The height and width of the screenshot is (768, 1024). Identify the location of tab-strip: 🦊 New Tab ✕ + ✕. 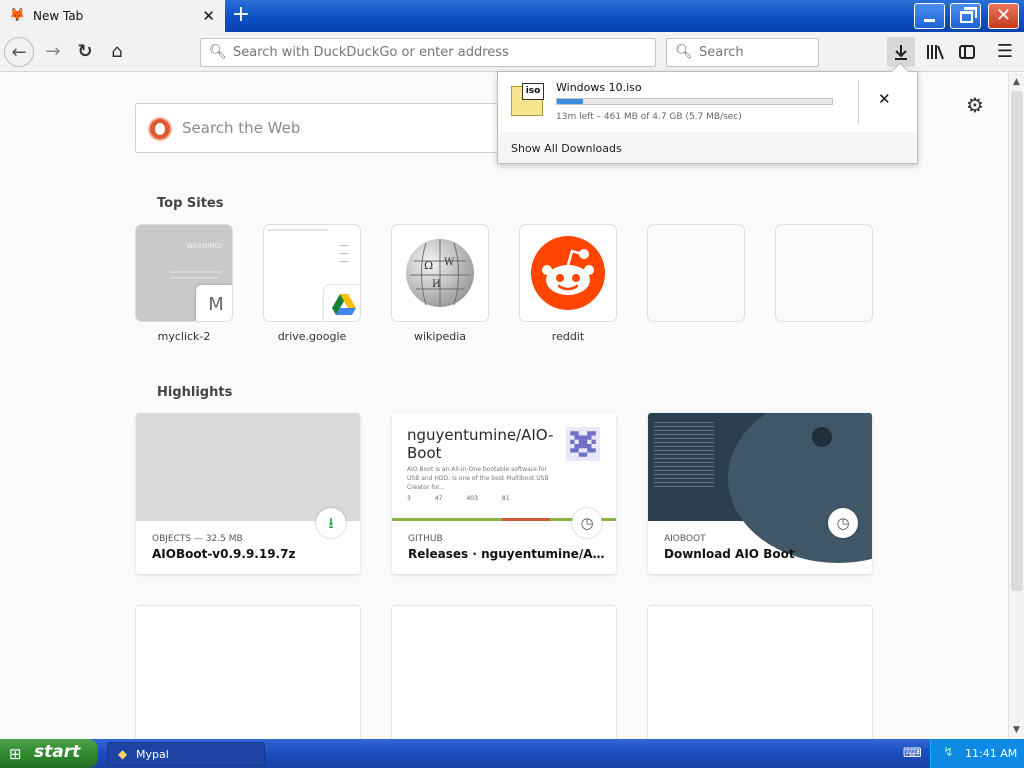
(512, 16).